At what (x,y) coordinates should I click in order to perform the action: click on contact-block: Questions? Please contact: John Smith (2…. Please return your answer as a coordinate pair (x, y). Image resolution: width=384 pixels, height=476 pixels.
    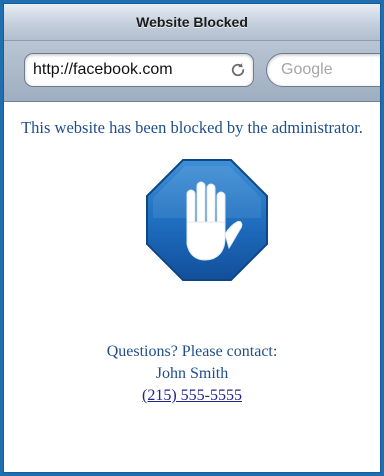
    Looking at the image, I should click on (192, 374).